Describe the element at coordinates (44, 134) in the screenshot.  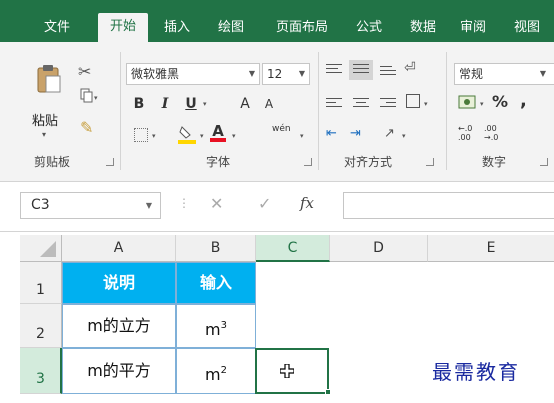
I see `paste-dropdown-icon: ▾` at that location.